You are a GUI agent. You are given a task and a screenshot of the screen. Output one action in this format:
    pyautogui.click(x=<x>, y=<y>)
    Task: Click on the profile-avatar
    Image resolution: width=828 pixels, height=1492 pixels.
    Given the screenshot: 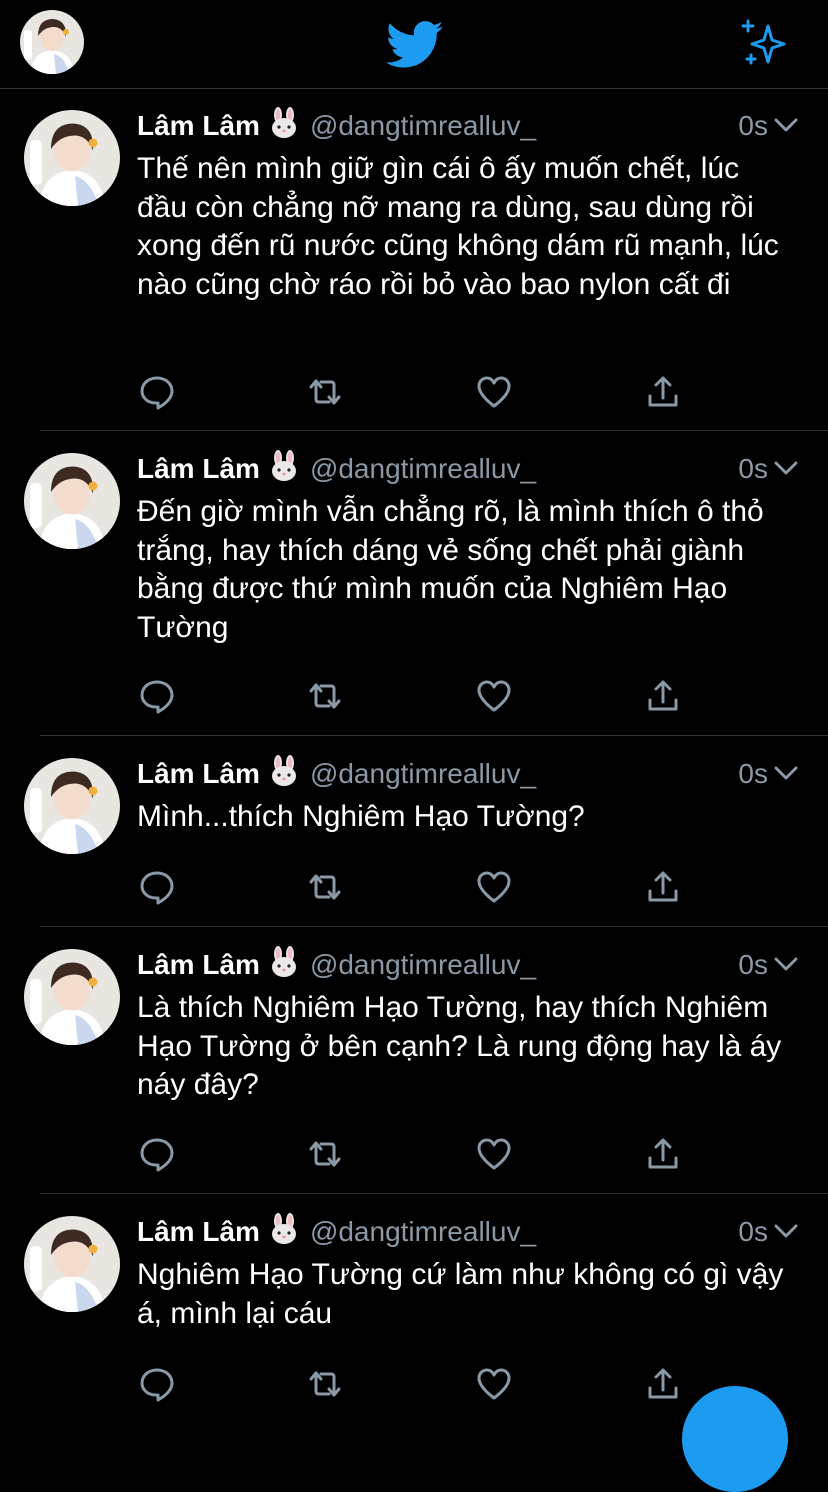 What is the action you would take?
    pyautogui.click(x=52, y=42)
    